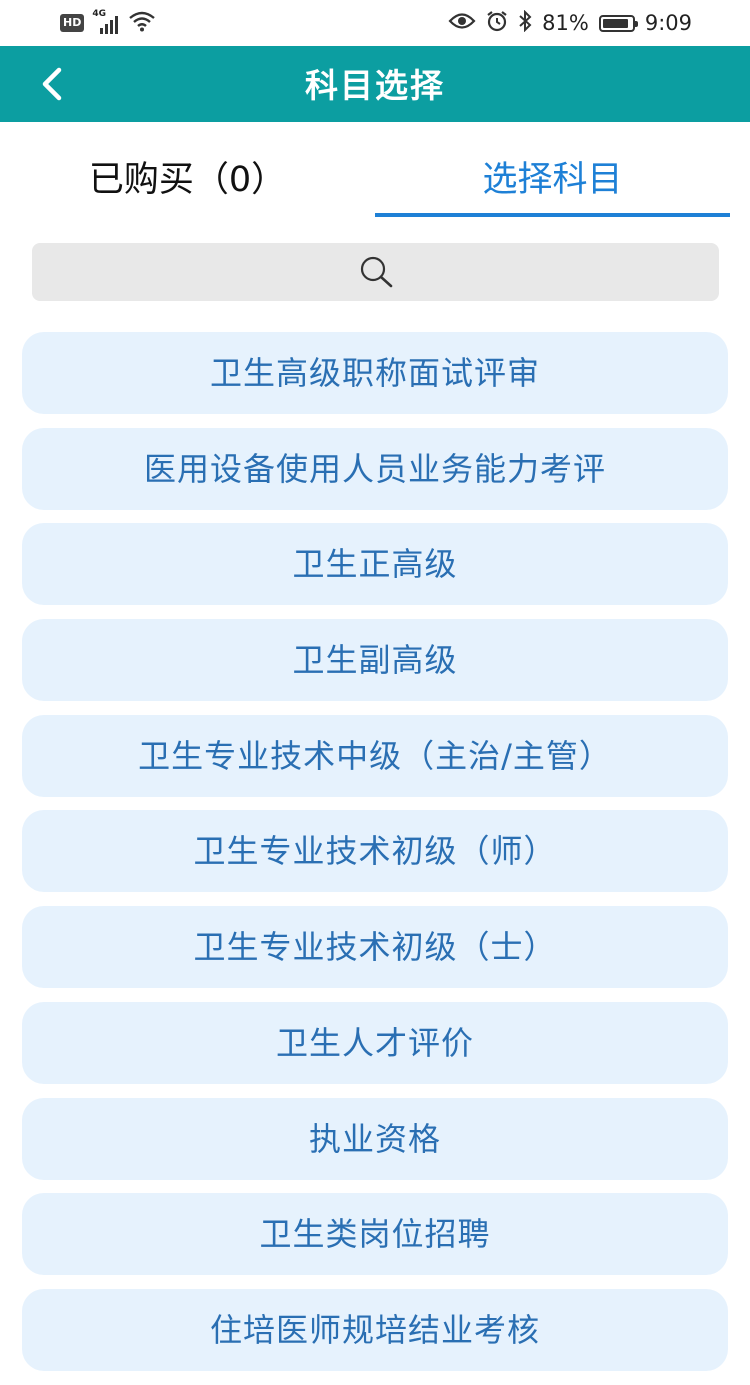  Describe the element at coordinates (552, 180) in the screenshot. I see `tab-select-subject: 选择科目` at that location.